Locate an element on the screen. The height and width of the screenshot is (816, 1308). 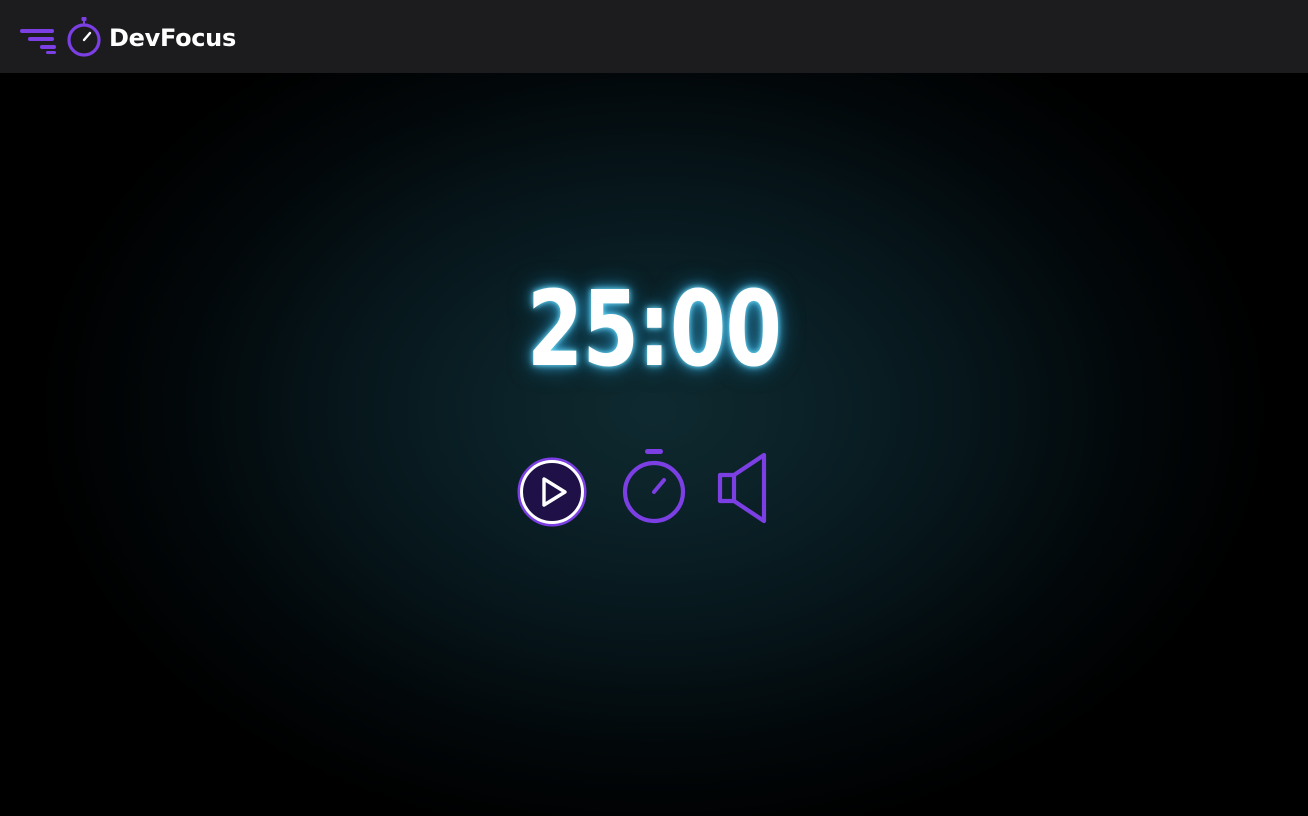
brand-name: DevFocus is located at coordinates (172, 37).